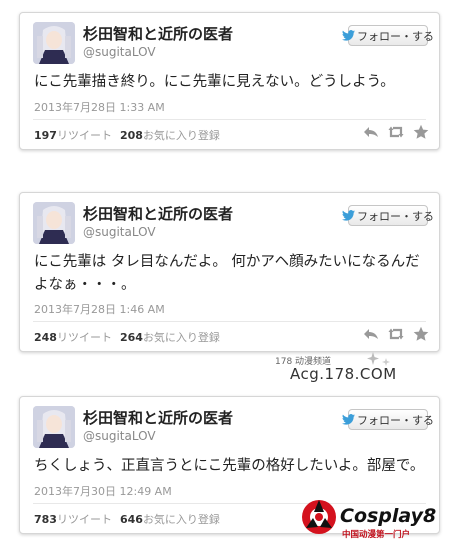  Describe the element at coordinates (380, 363) in the screenshot. I see `sparkle-icon` at that location.